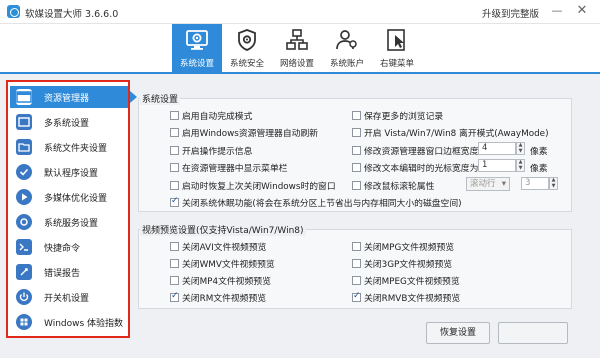  I want to click on checkbox-mpg-preview: 关闭MPG文件视频预览, so click(403, 246).